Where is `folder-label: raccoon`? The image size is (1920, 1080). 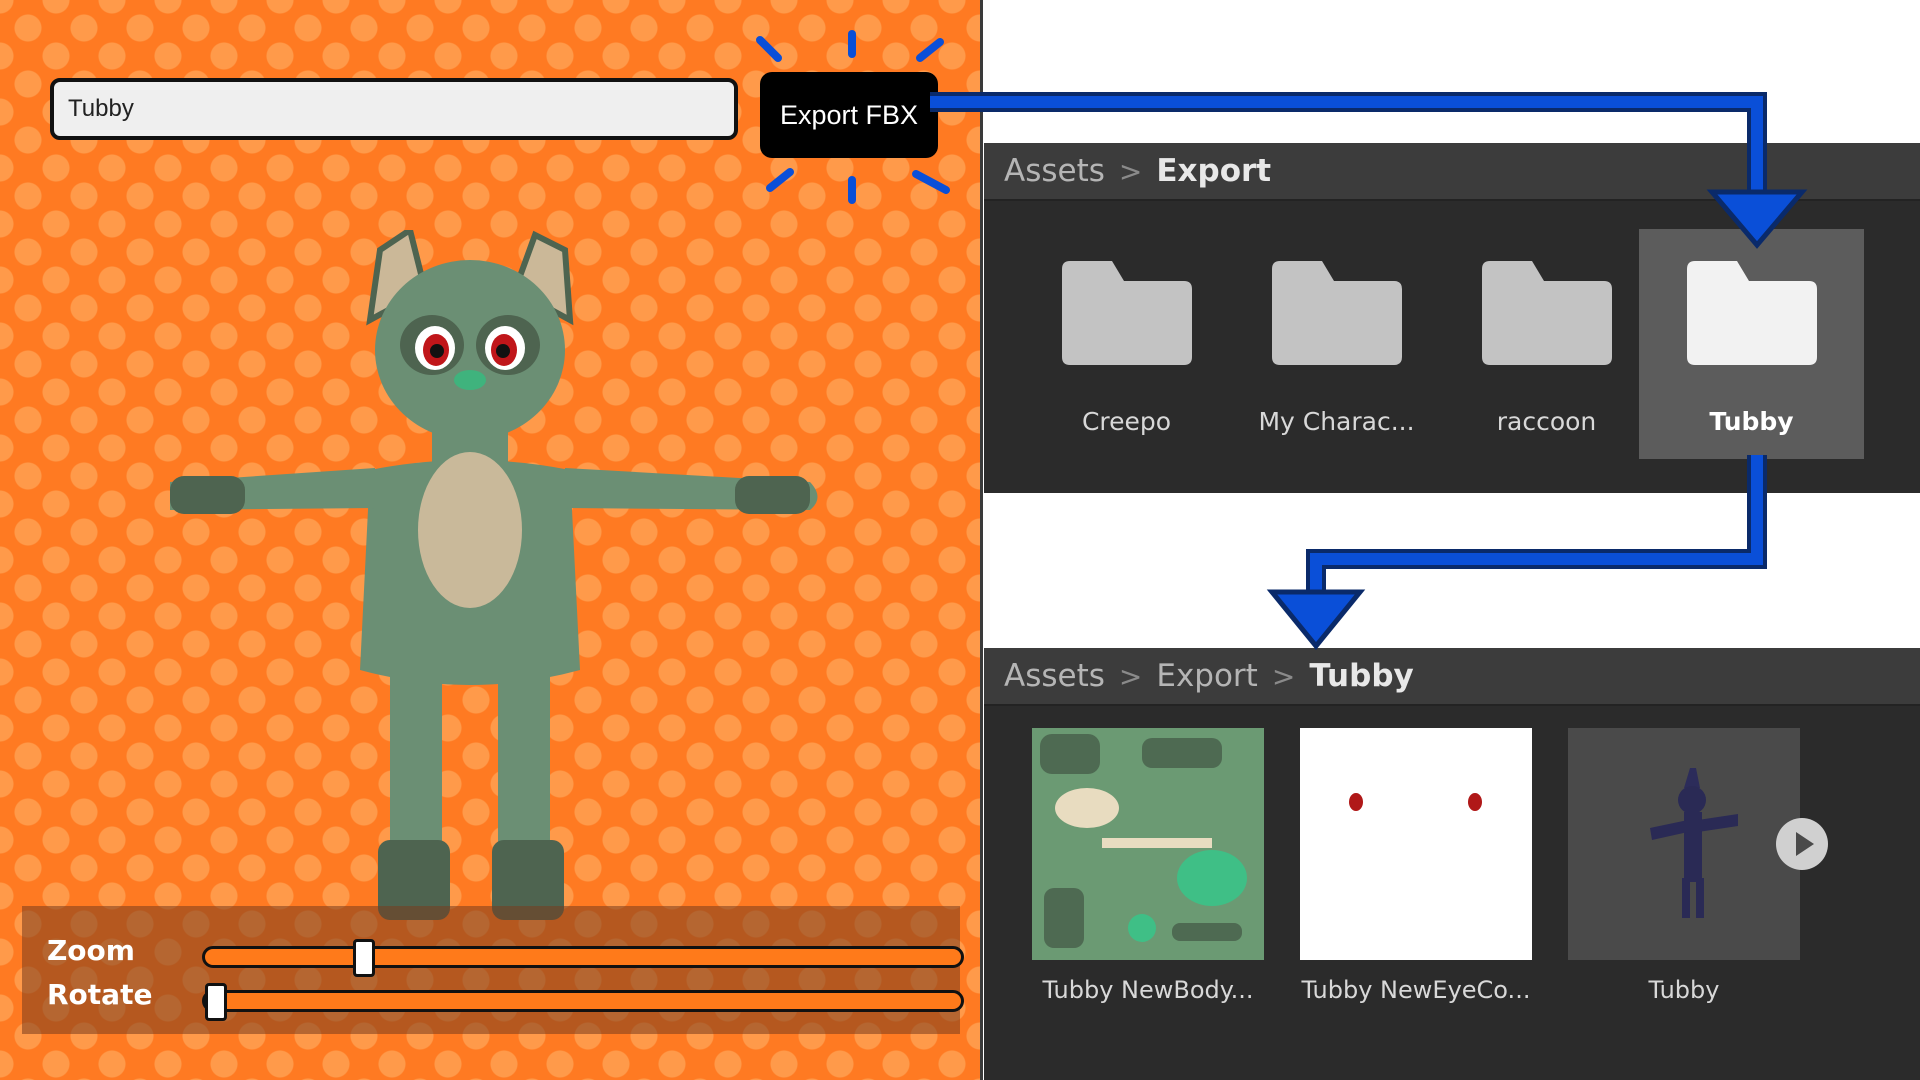 folder-label: raccoon is located at coordinates (1546, 421).